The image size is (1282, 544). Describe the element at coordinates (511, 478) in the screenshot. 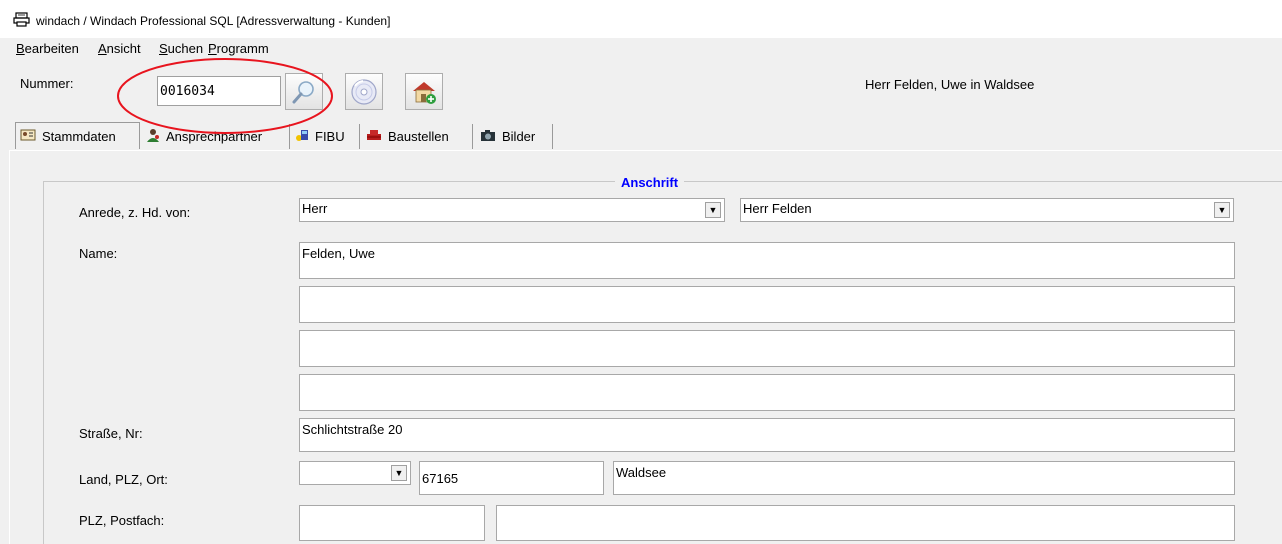

I see `plz-input: 67165` at that location.